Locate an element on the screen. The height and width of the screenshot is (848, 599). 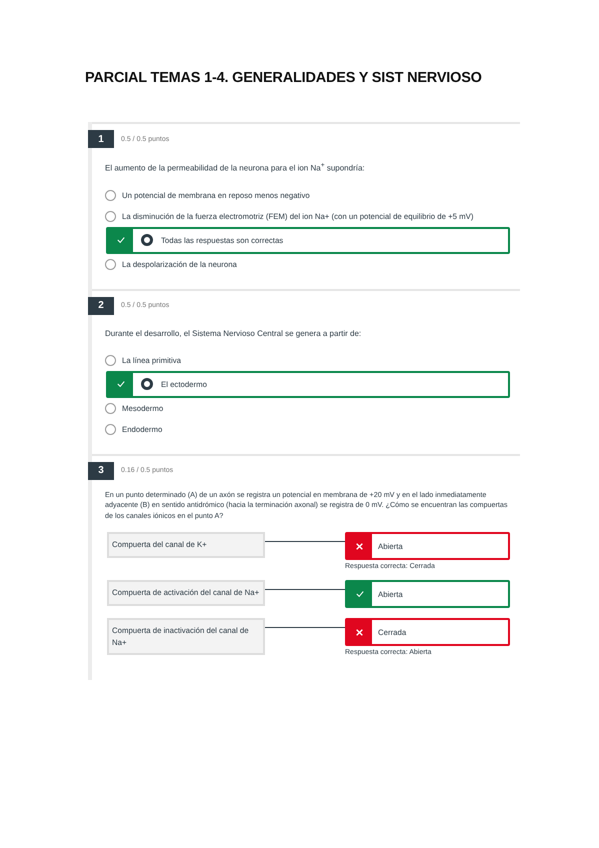
page-title: PARCIAL TEMAS 1-4. GENERALIDADES Y SIST NERVIOSO is located at coordinates (284, 78).